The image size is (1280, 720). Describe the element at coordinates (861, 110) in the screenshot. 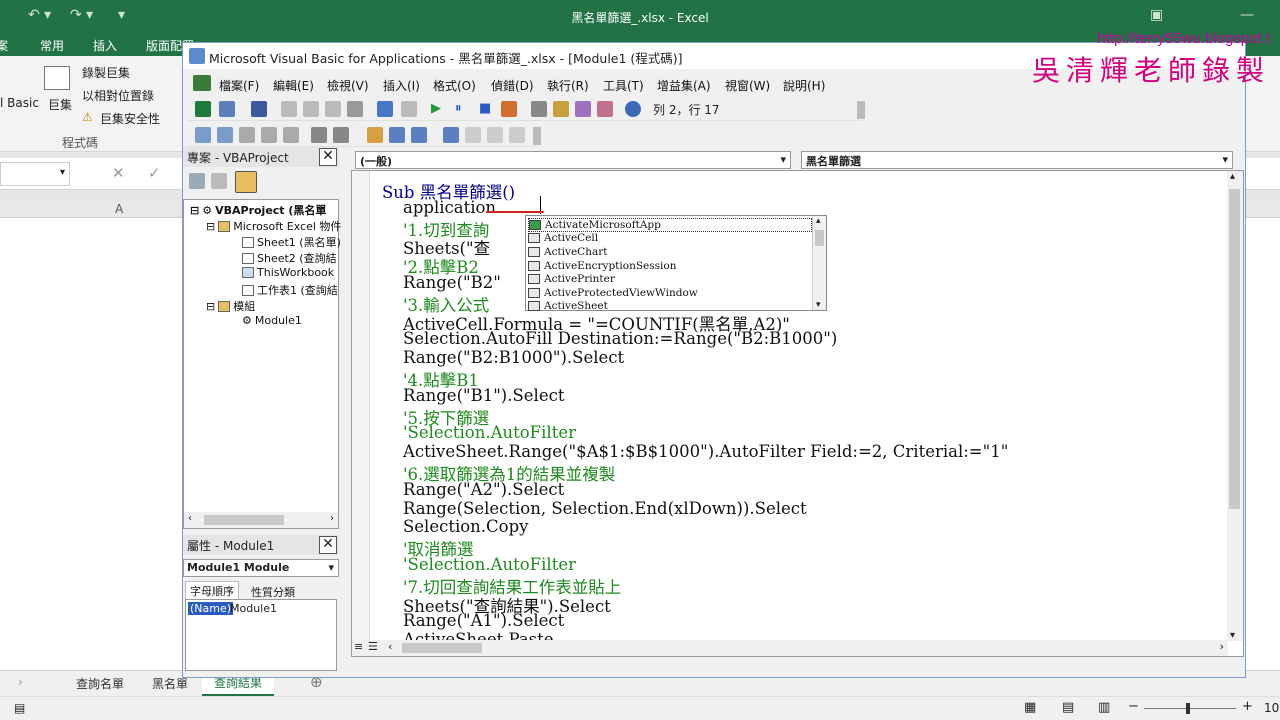

I see `toolbar-options-icon` at that location.